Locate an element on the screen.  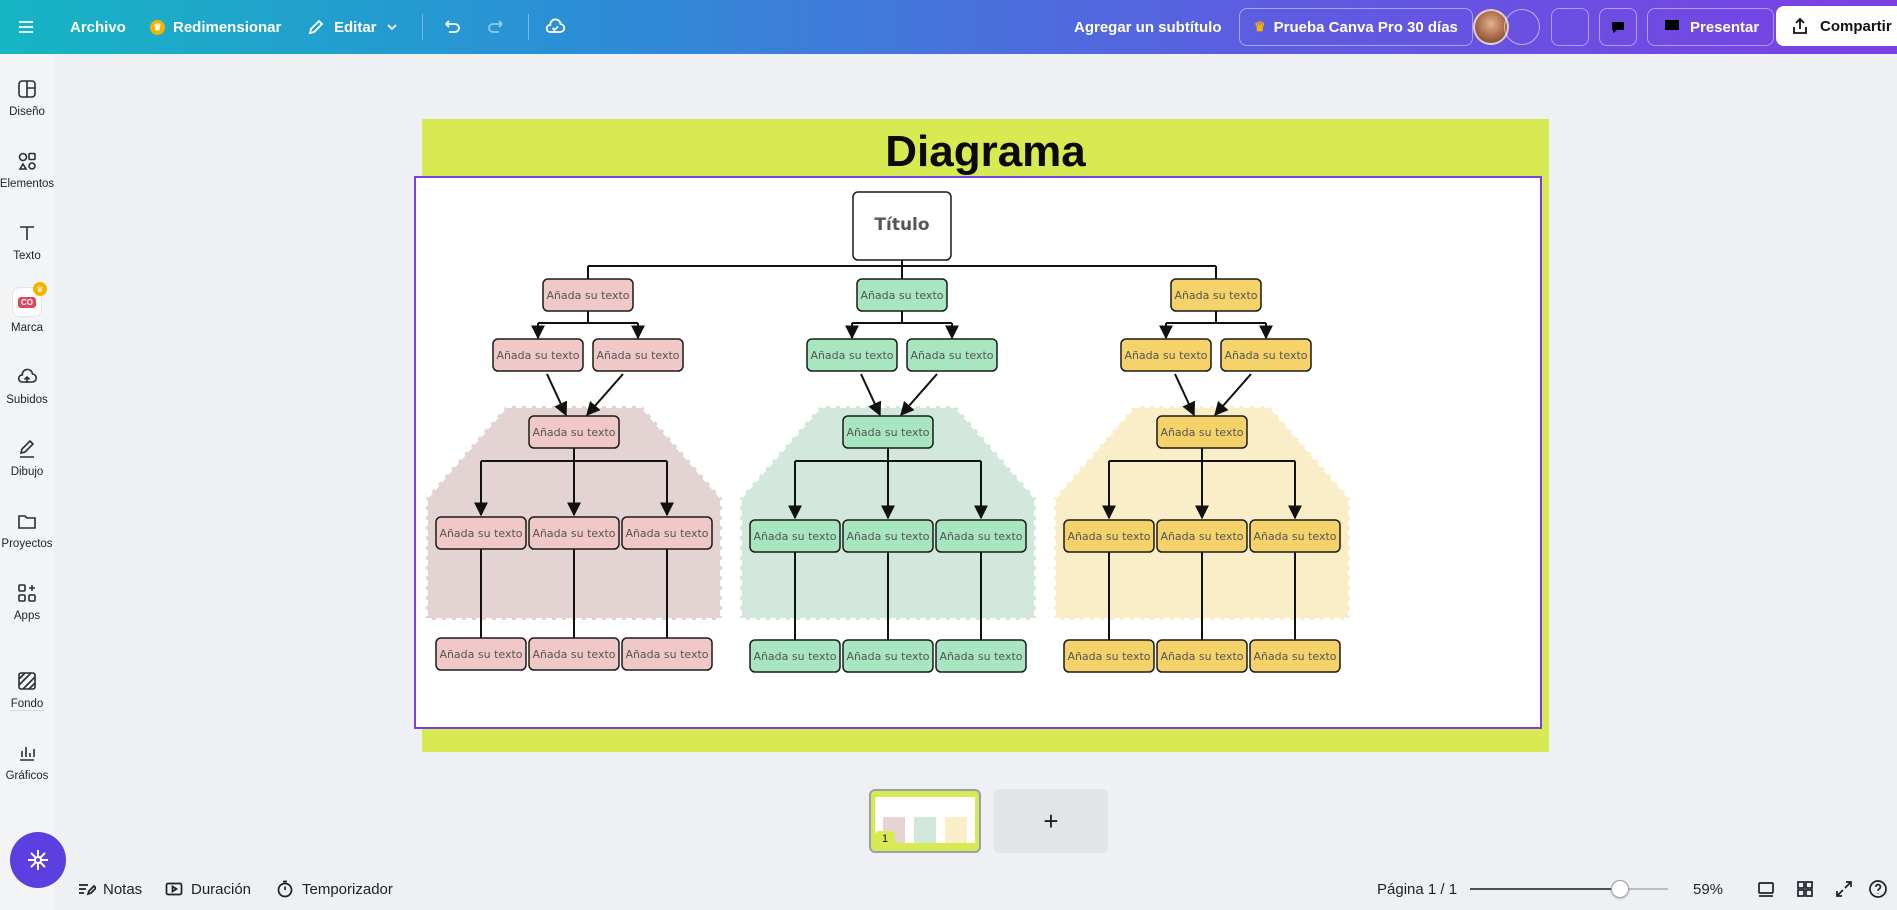
save-status is located at coordinates (555, 27).